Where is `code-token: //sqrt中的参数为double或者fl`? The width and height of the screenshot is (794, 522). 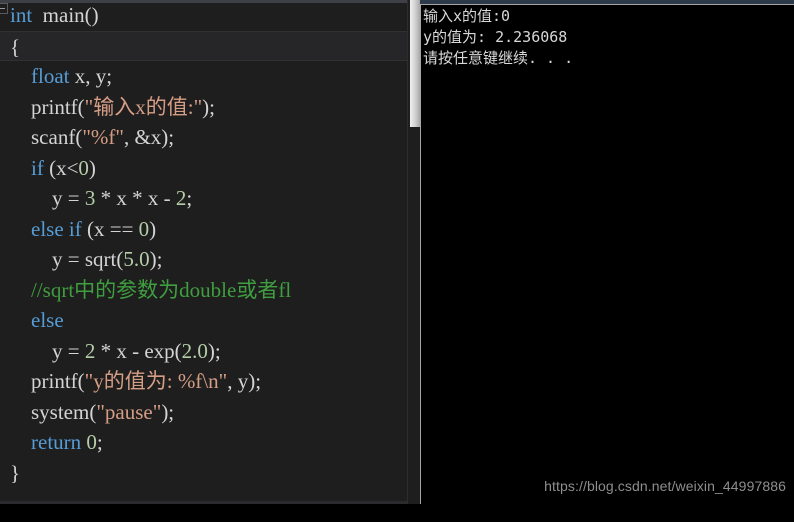
code-token: //sqrt中的参数为double或者fl is located at coordinates (151, 289).